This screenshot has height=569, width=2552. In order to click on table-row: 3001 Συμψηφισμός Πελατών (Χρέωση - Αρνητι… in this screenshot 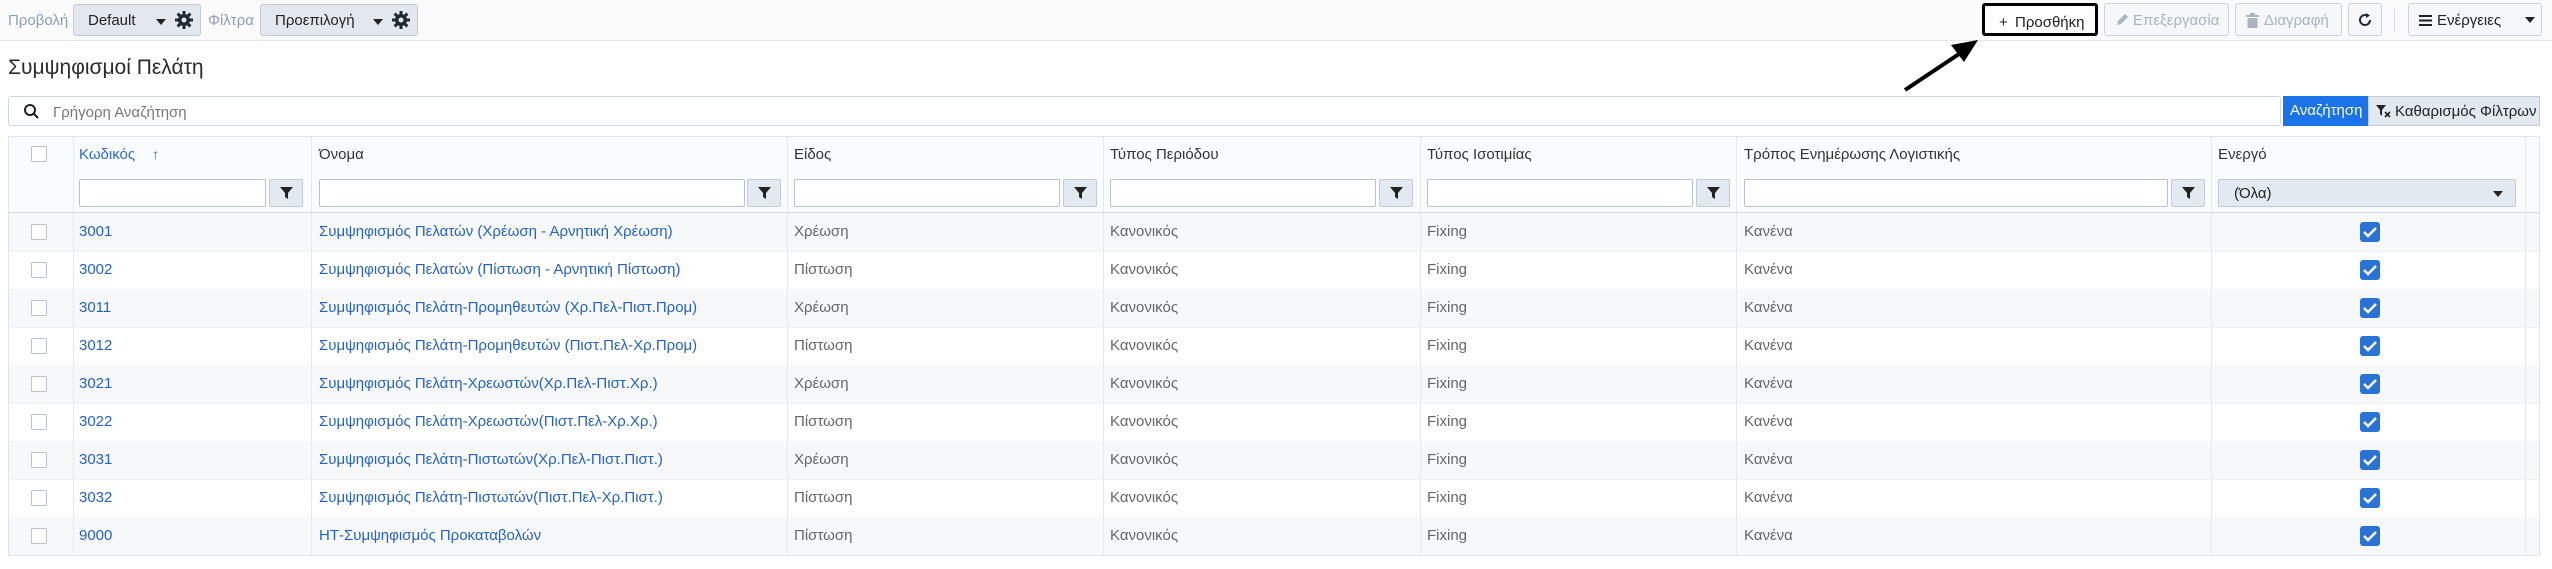, I will do `click(1274, 232)`.